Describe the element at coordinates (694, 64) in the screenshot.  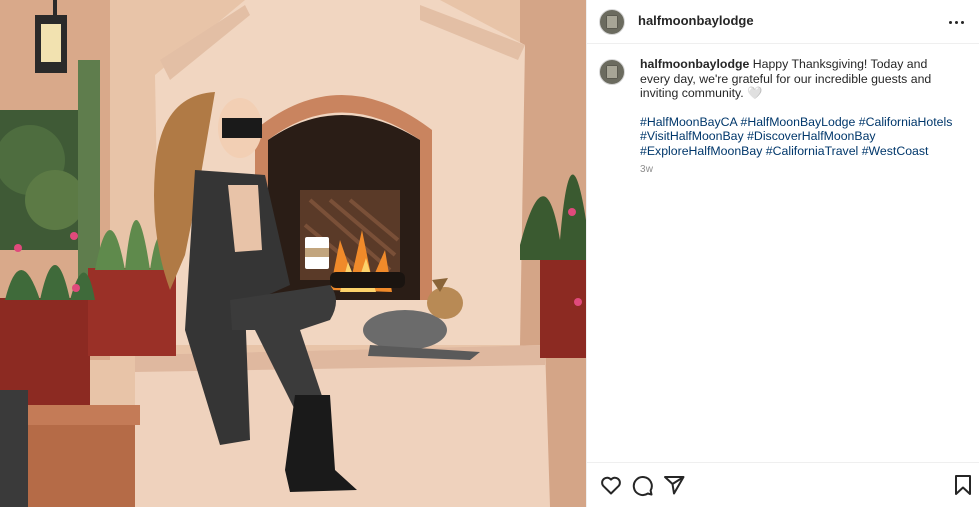
I see `caption-username-link: halfmoonbaylodge` at that location.